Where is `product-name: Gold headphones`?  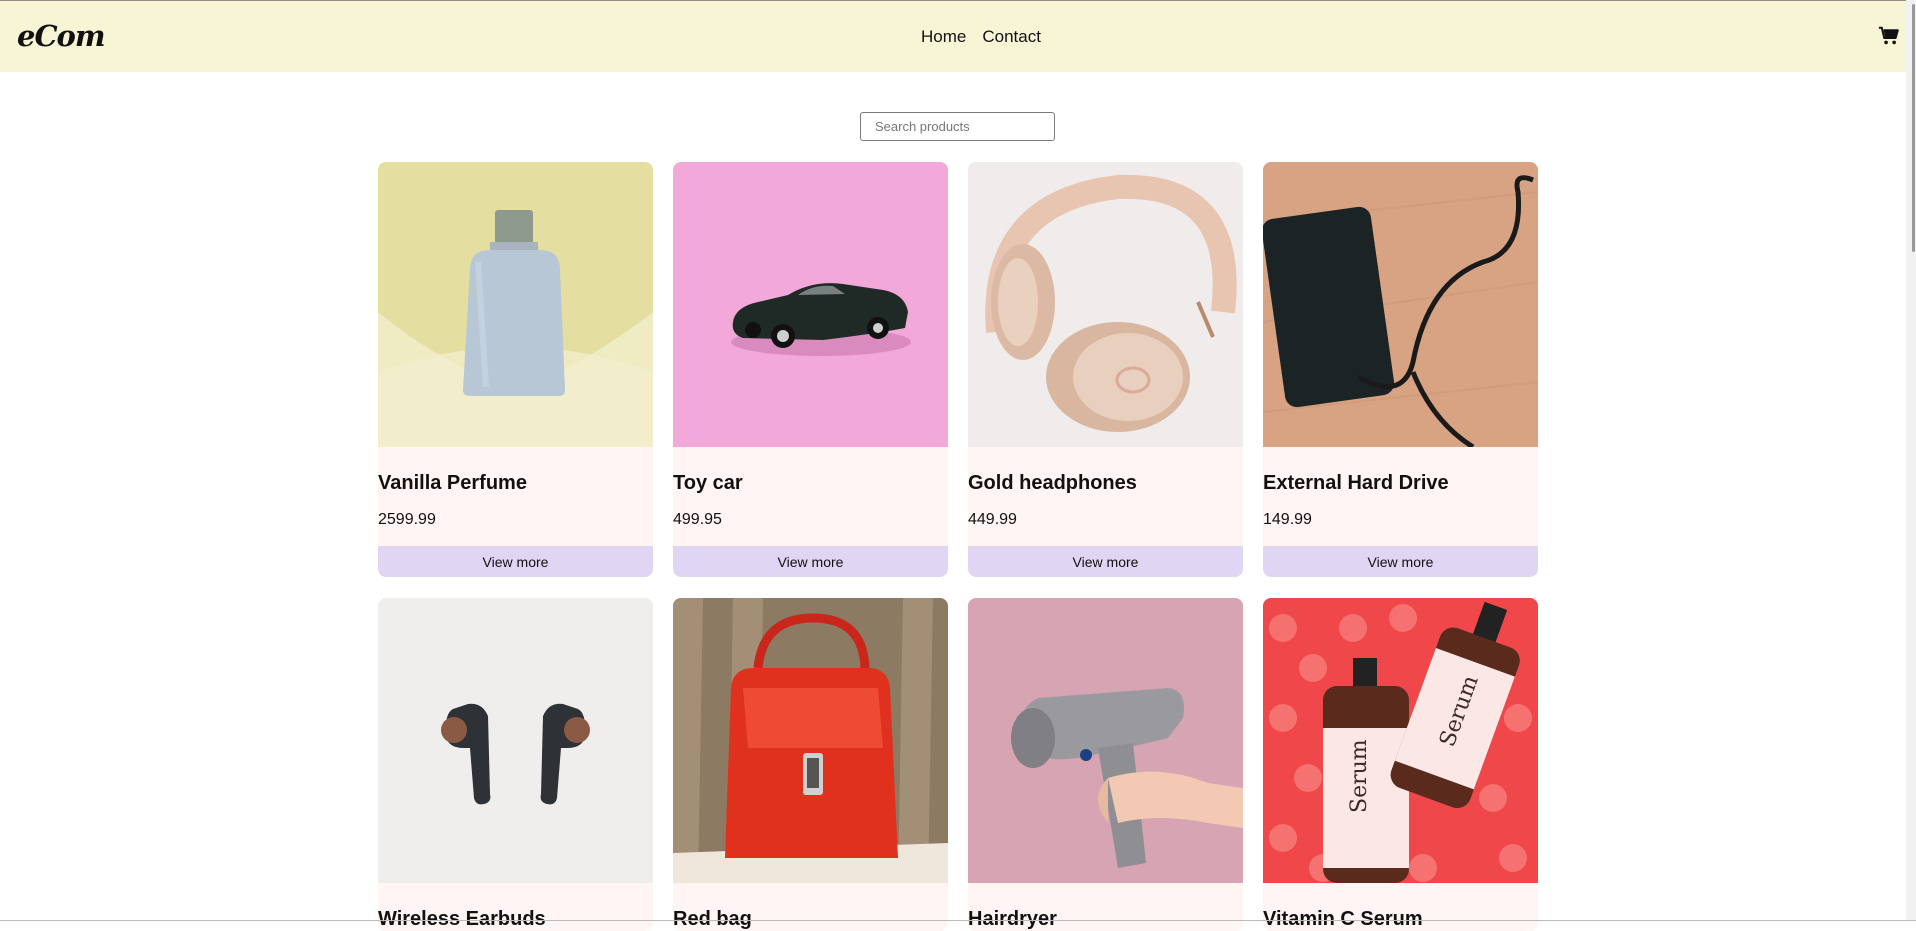
product-name: Gold headphones is located at coordinates (1105, 483).